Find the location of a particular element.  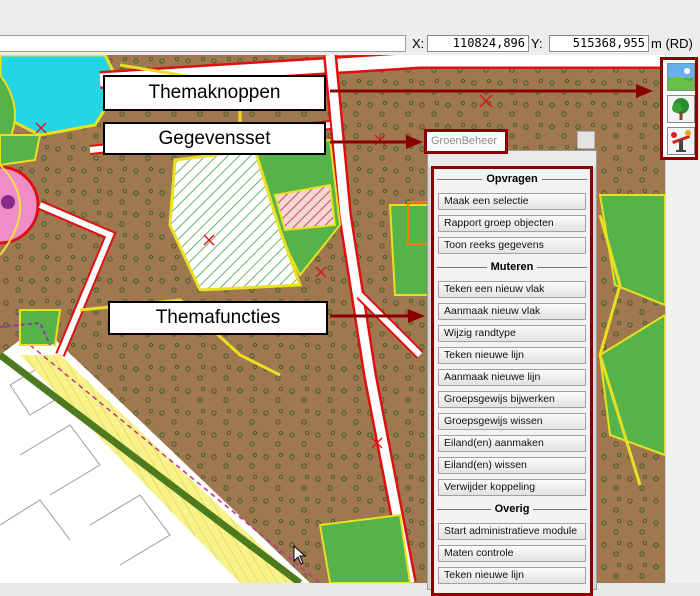

mouse-cursor-icon is located at coordinates (300, 555).